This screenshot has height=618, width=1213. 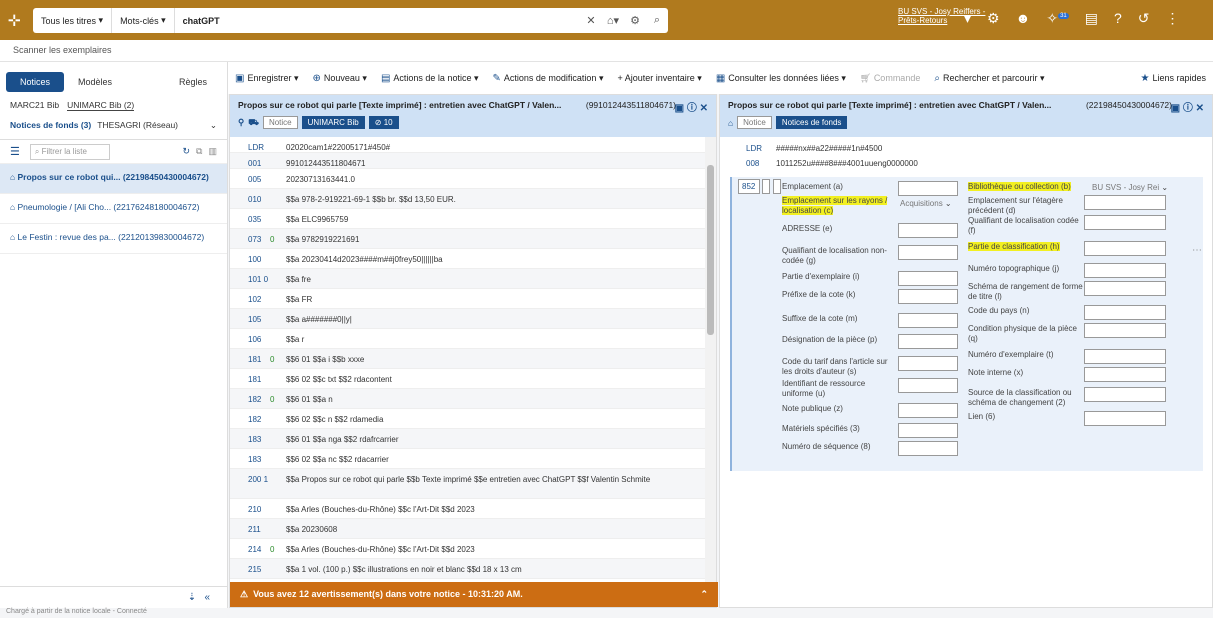 I want to click on save-button: ▣ Enregistrer ▾, so click(x=267, y=78).